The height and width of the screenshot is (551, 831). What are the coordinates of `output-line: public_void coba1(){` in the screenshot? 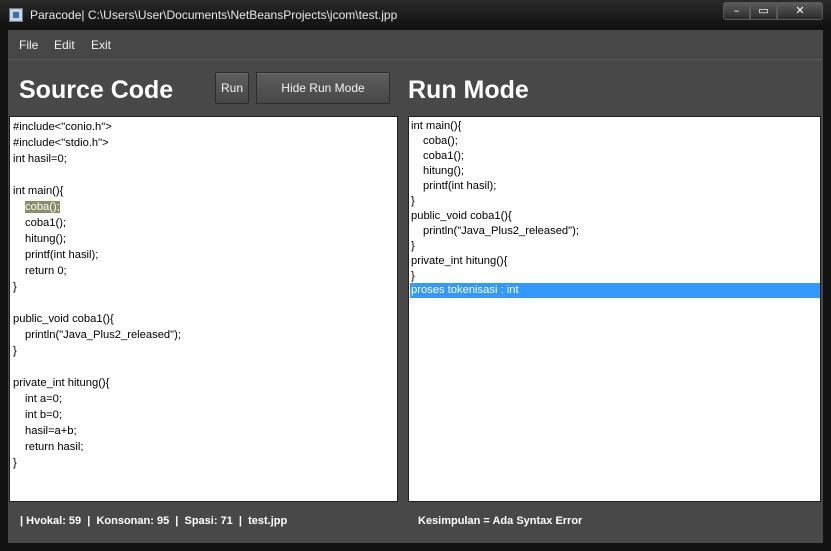 It's located at (461, 216).